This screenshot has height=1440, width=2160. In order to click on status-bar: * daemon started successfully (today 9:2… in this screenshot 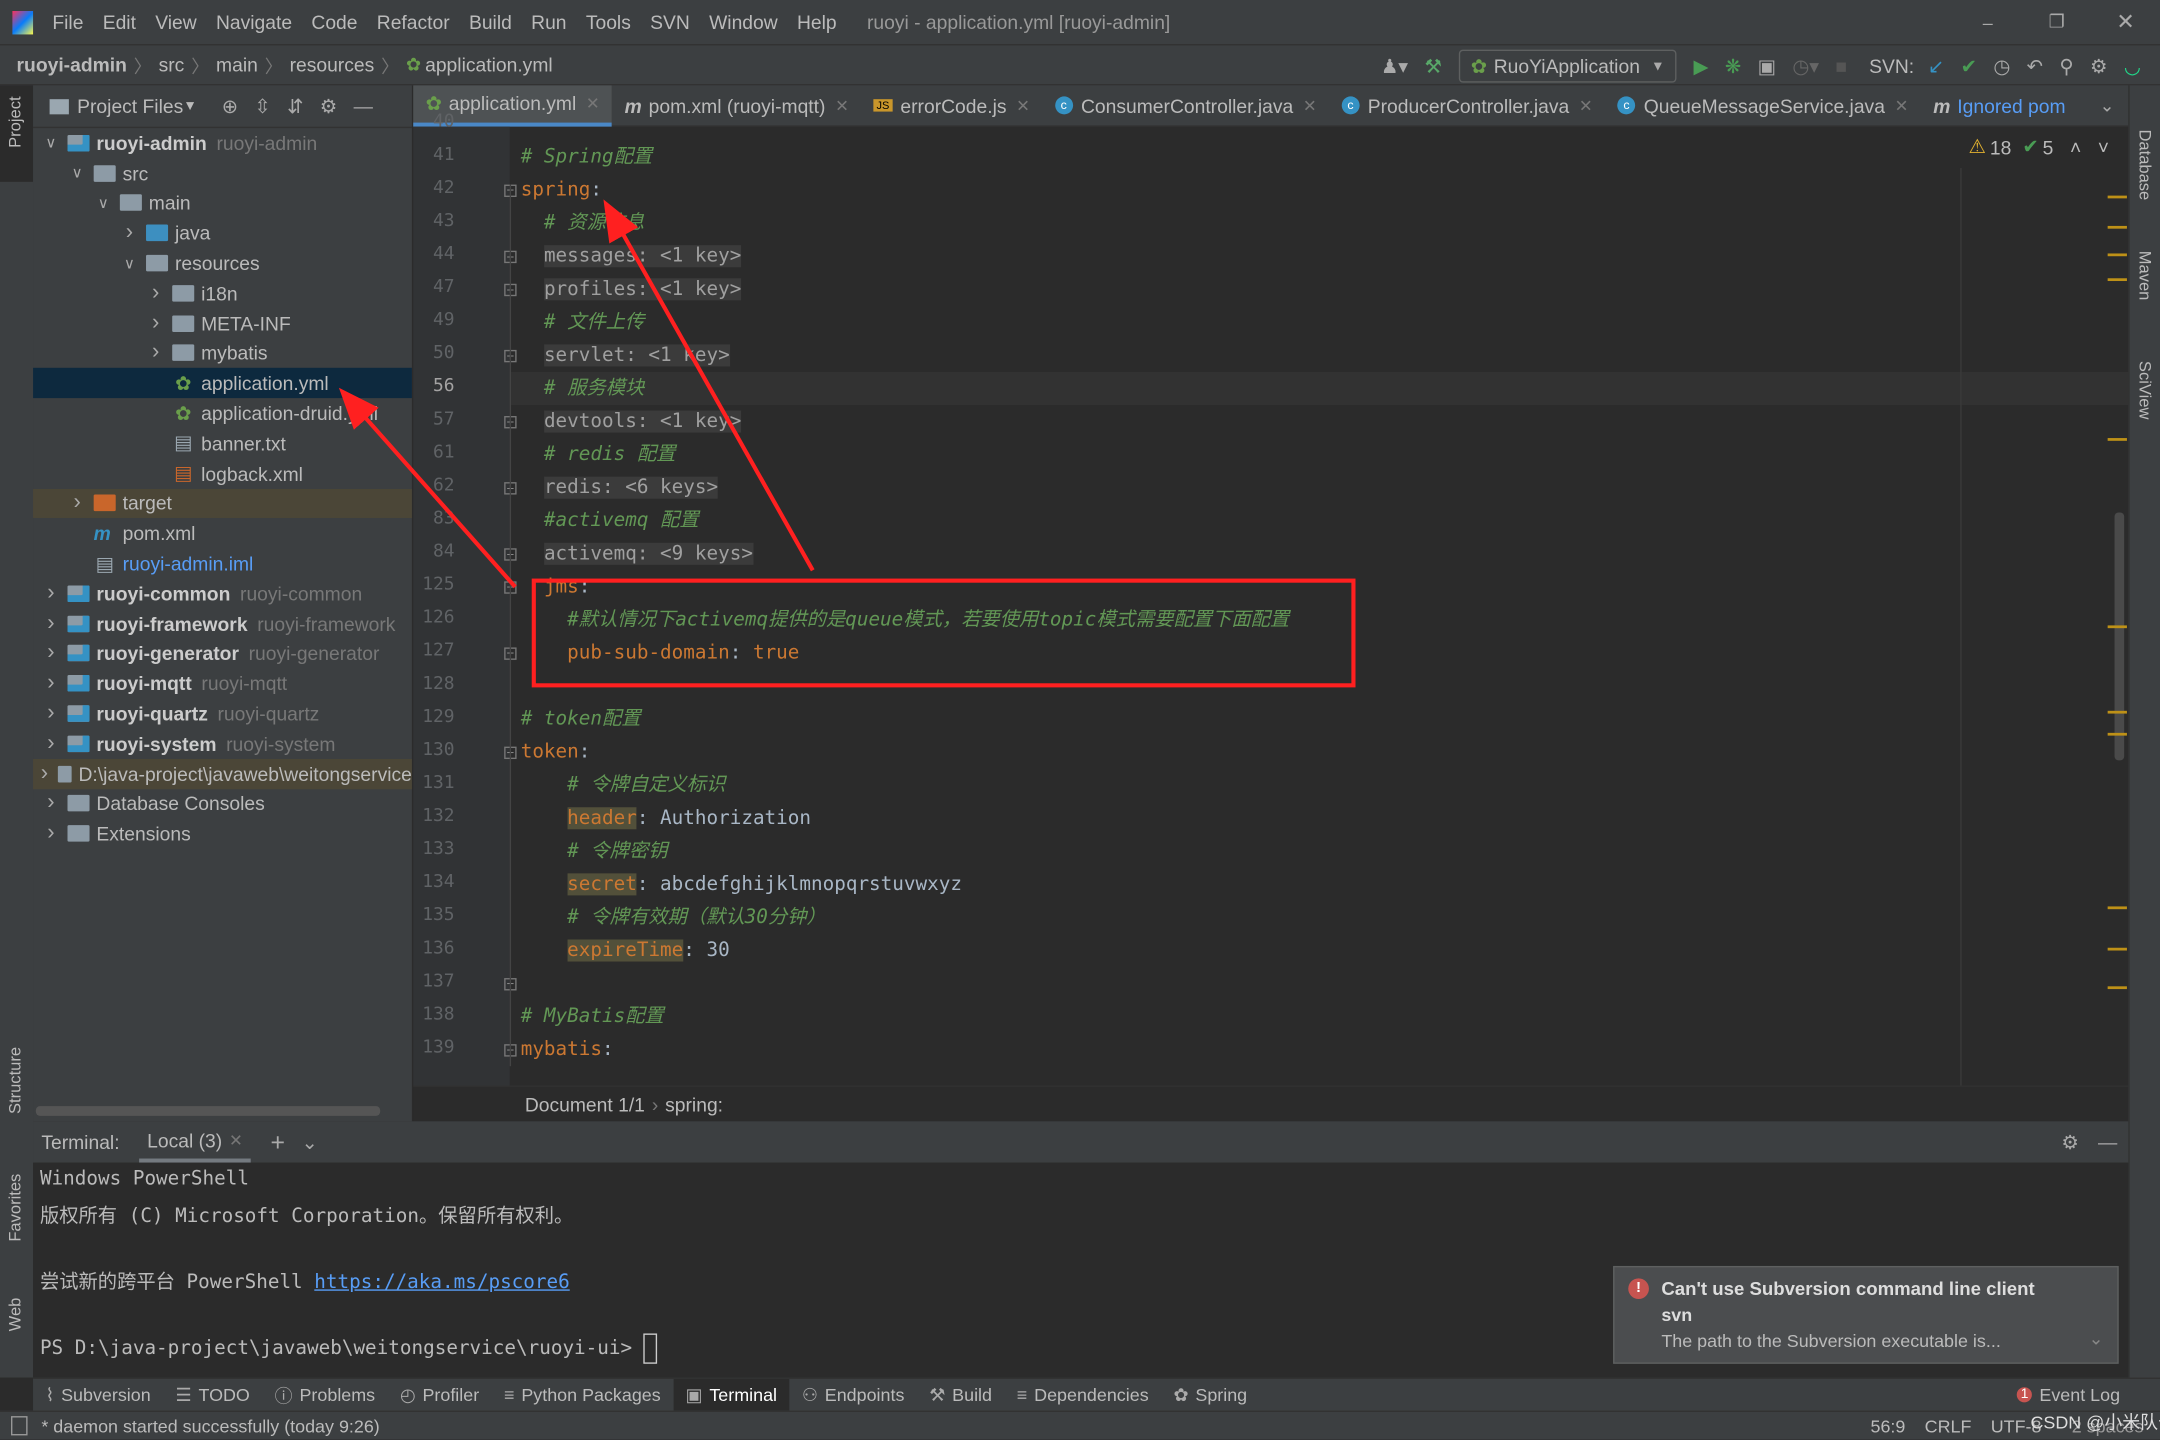, I will do `click(1080, 1425)`.